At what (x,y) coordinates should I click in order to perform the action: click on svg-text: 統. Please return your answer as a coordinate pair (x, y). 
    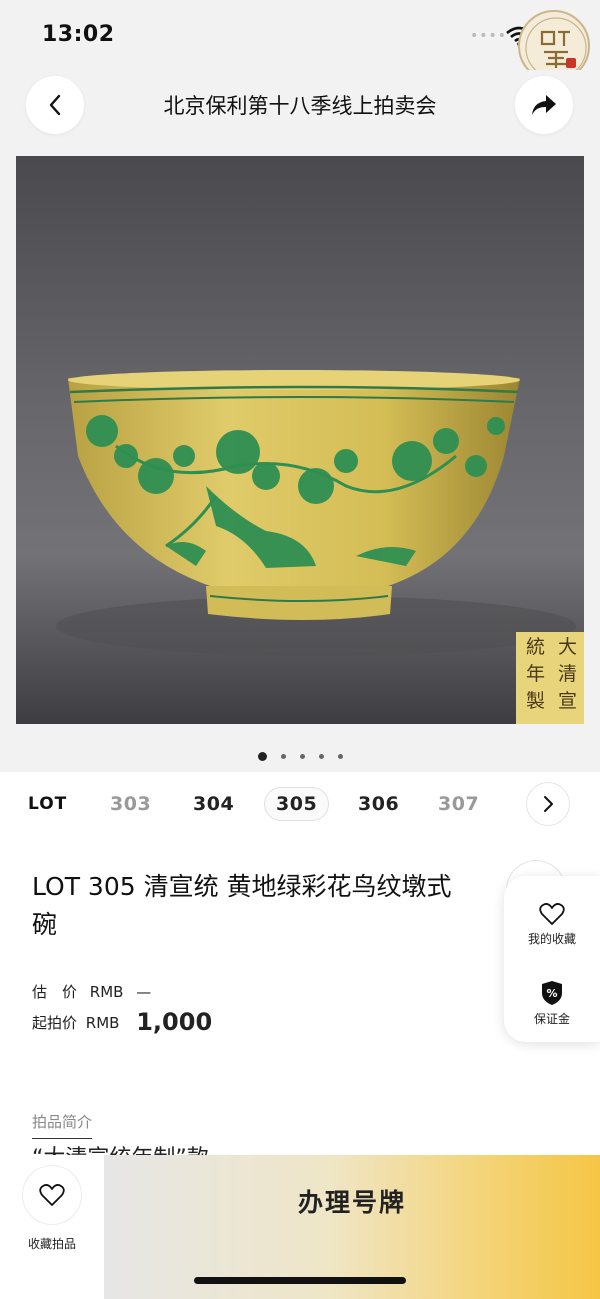
    Looking at the image, I should click on (535, 647).